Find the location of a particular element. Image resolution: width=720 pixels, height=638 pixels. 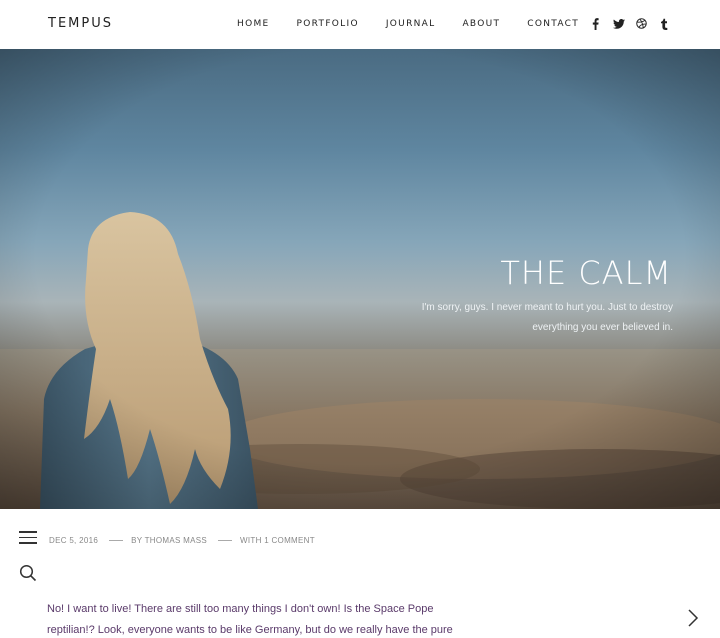

facebook-icon is located at coordinates (595, 23).